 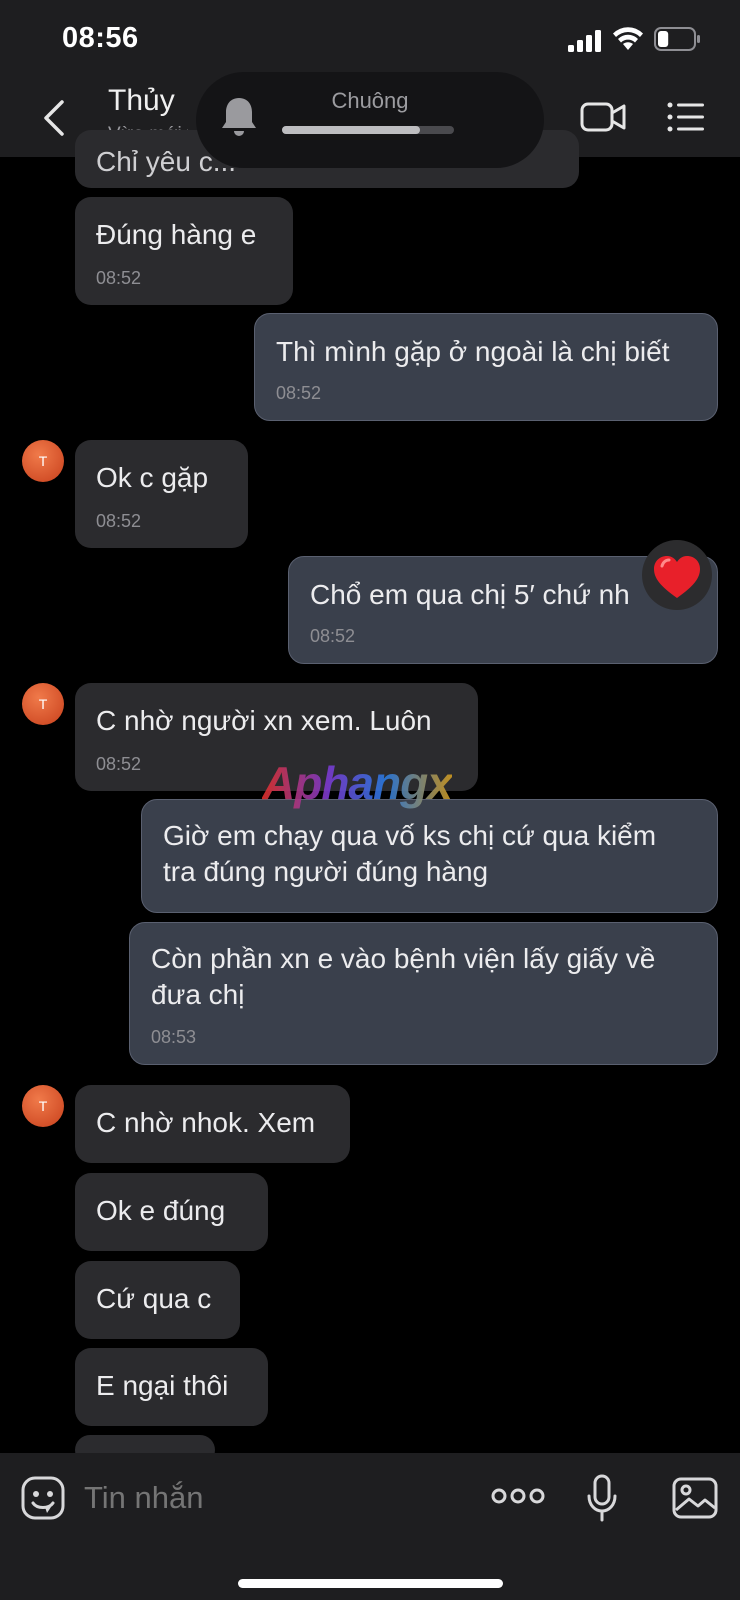 I want to click on microphone-icon, so click(x=602, y=1498).